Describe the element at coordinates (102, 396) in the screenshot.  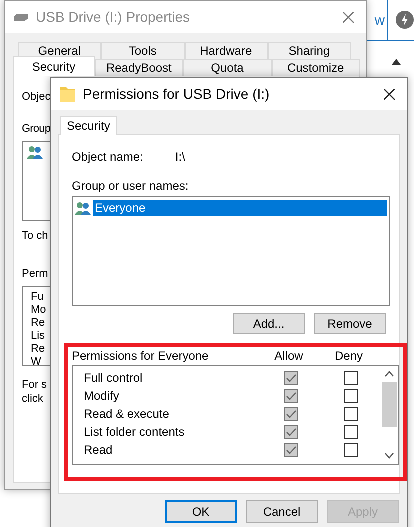
I see `permission-name: Modify` at that location.